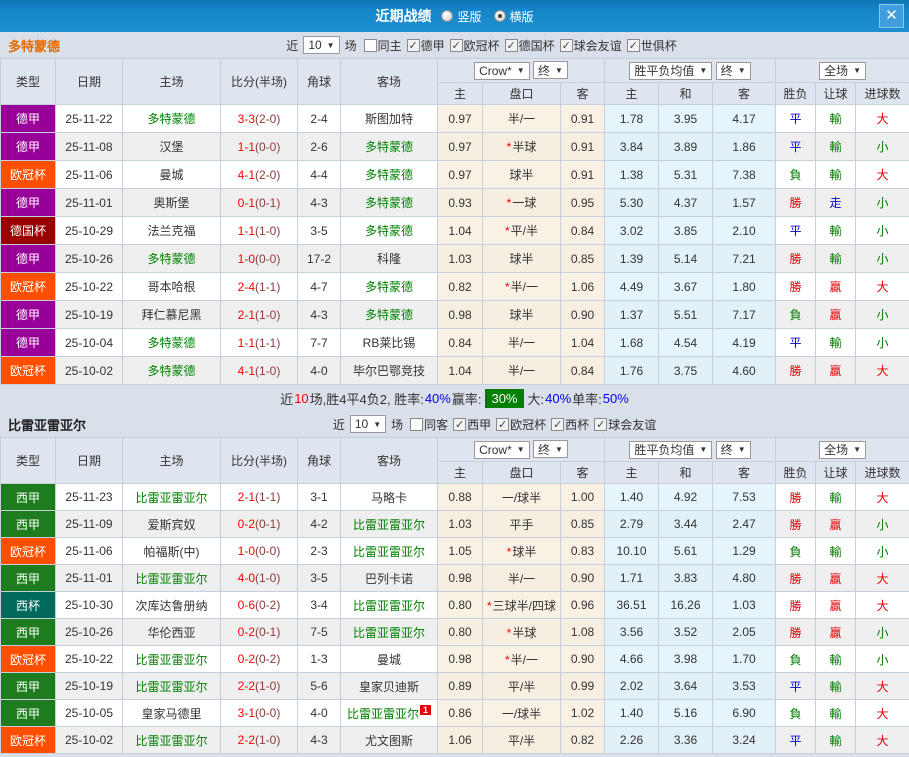 This screenshot has height=757, width=909. Describe the element at coordinates (89, 202) in the screenshot. I see `match-date: 25-11-01` at that location.